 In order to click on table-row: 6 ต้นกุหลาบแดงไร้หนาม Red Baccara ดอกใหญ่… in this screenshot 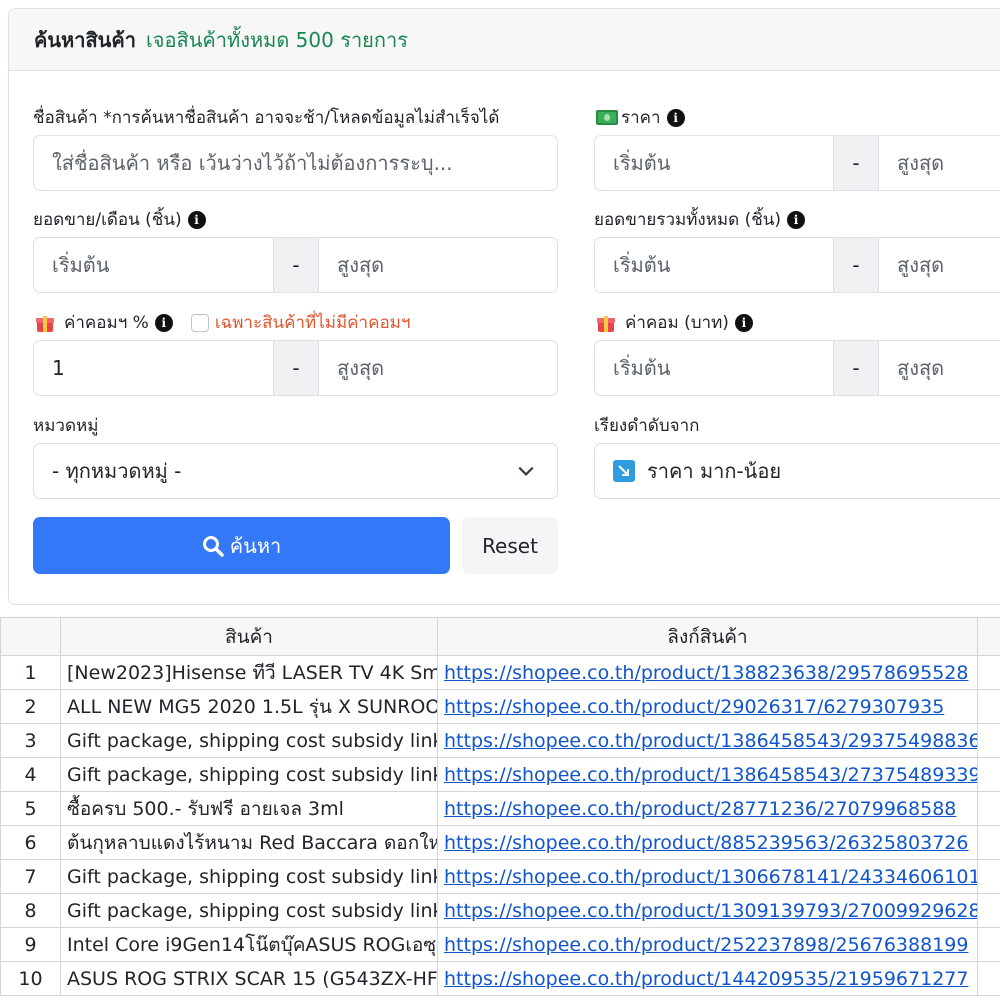, I will do `click(500, 842)`.